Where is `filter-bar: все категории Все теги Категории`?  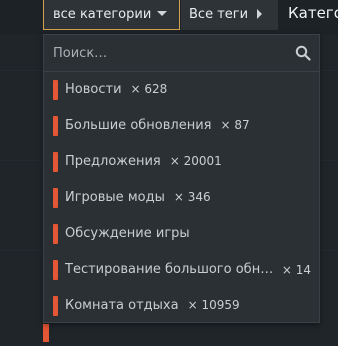
filter-bar: все категории Все теги Категории is located at coordinates (169, 17).